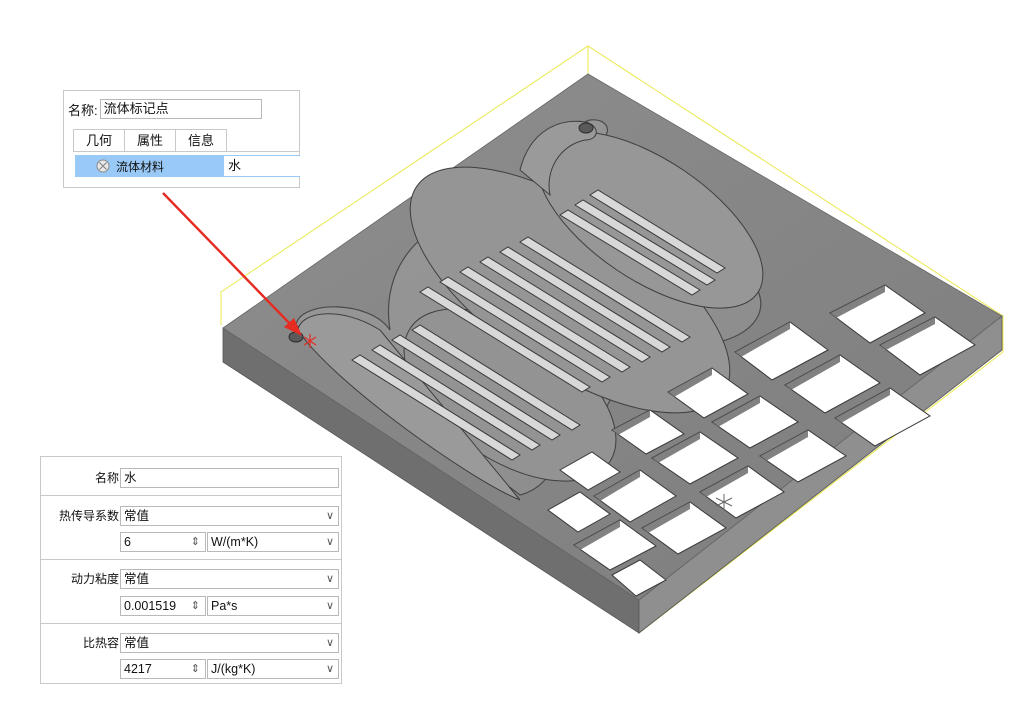  What do you see at coordinates (229, 579) in the screenshot?
I see `dynamic-viscosity-mode-select: 常值 ∨` at bounding box center [229, 579].